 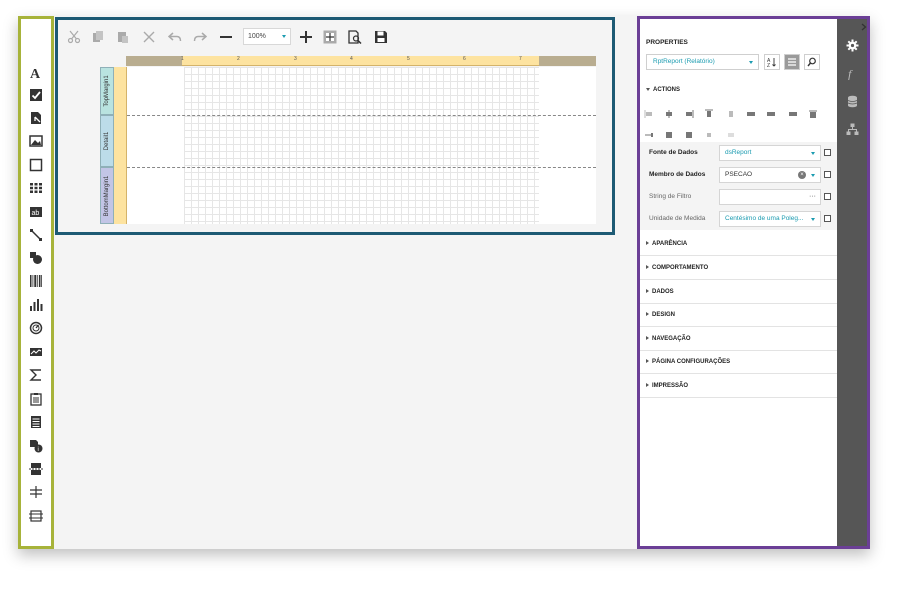 I want to click on categorized-button, so click(x=792, y=62).